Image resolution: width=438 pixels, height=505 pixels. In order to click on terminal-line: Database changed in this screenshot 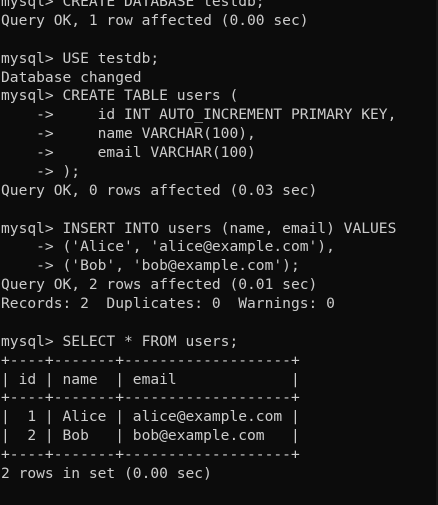, I will do `click(71, 77)`.